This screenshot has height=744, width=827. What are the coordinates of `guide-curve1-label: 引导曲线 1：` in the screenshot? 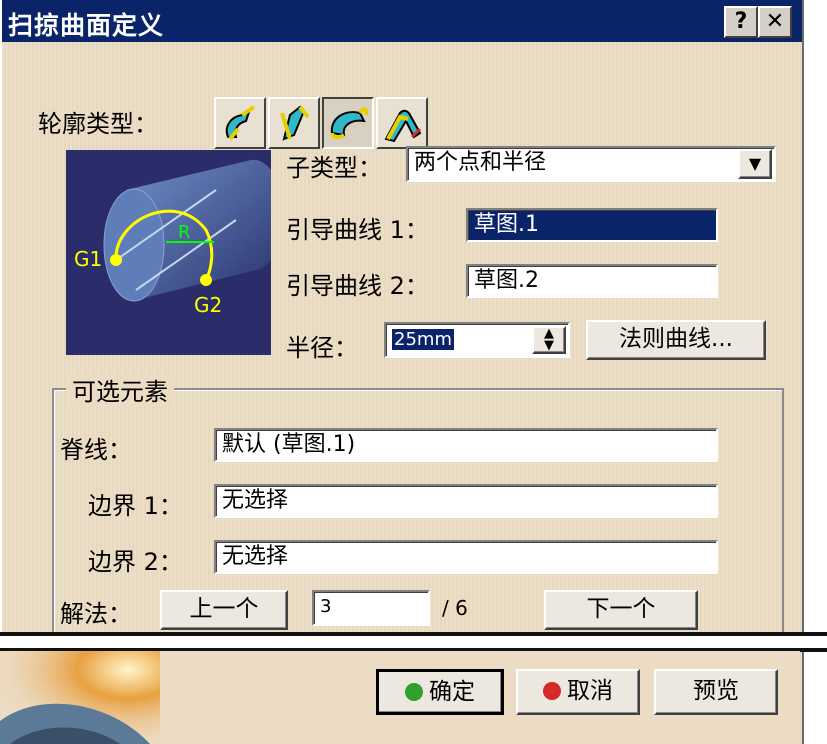 It's located at (357, 230).